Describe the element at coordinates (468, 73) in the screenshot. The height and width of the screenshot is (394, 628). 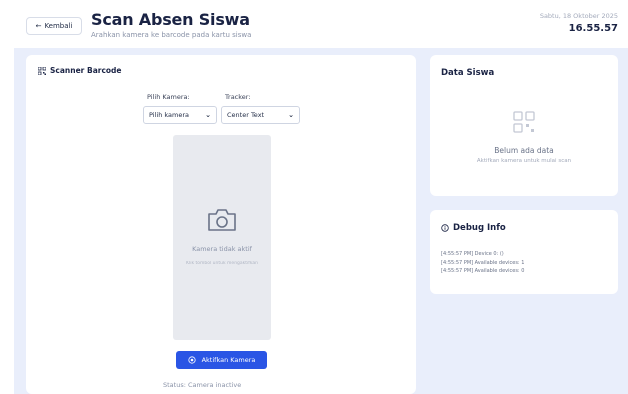
I see `student-data-title: Data Siswa` at that location.